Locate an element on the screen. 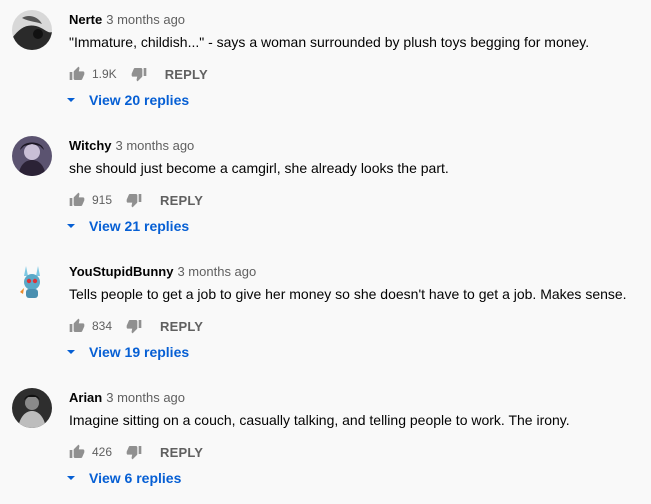  view-replies-button: View 20 replies is located at coordinates (127, 100).